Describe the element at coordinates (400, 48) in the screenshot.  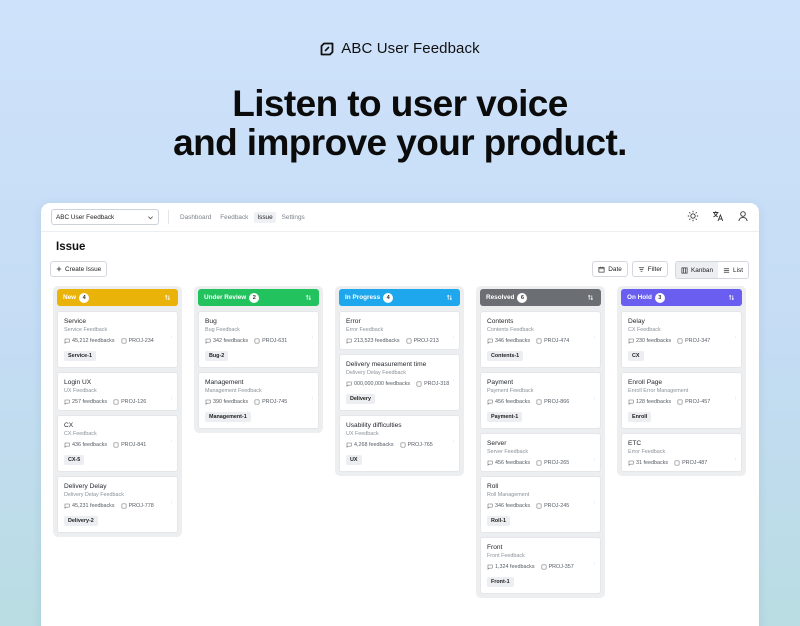
I see `brand-header: ABC User Feedback` at that location.